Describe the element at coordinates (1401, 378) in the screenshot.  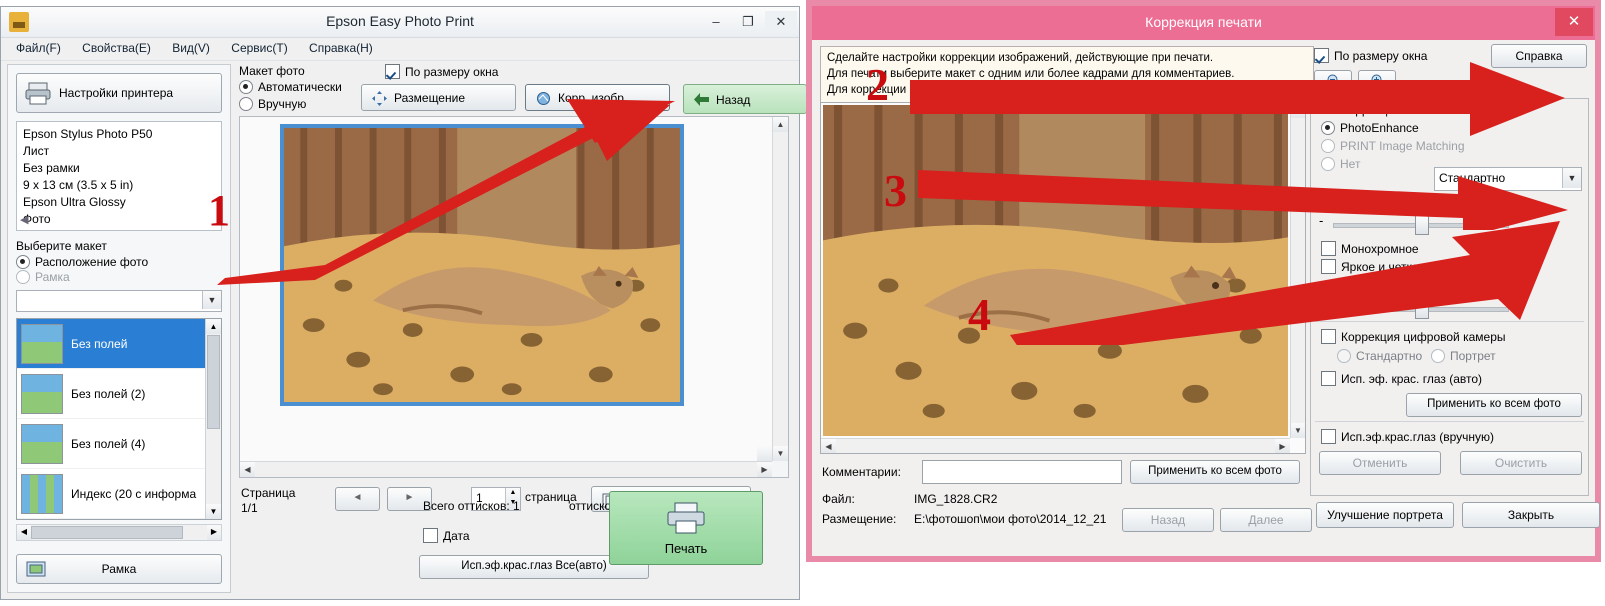
I see `red-eye-auto-checkbox: Исп. эф. крас. глаз (авто)` at that location.